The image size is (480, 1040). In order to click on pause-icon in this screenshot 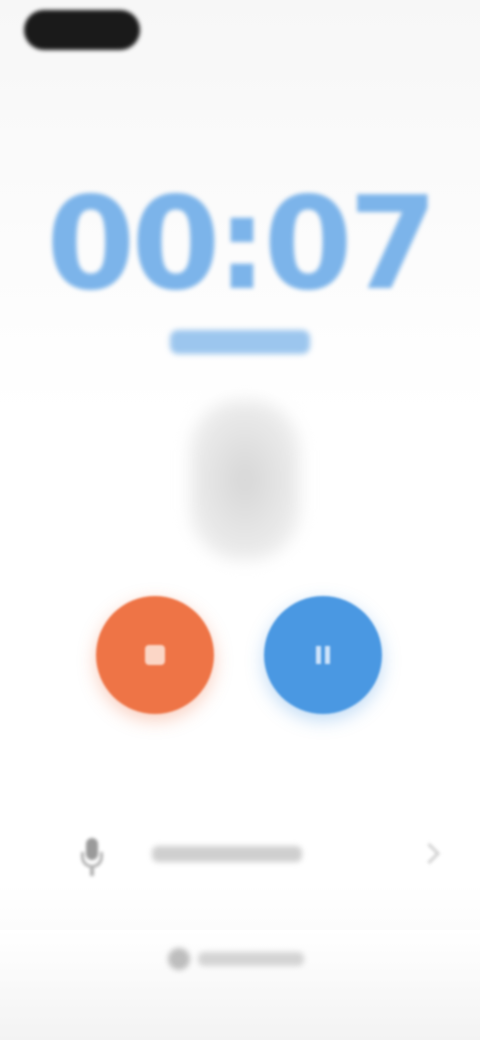, I will do `click(323, 655)`.